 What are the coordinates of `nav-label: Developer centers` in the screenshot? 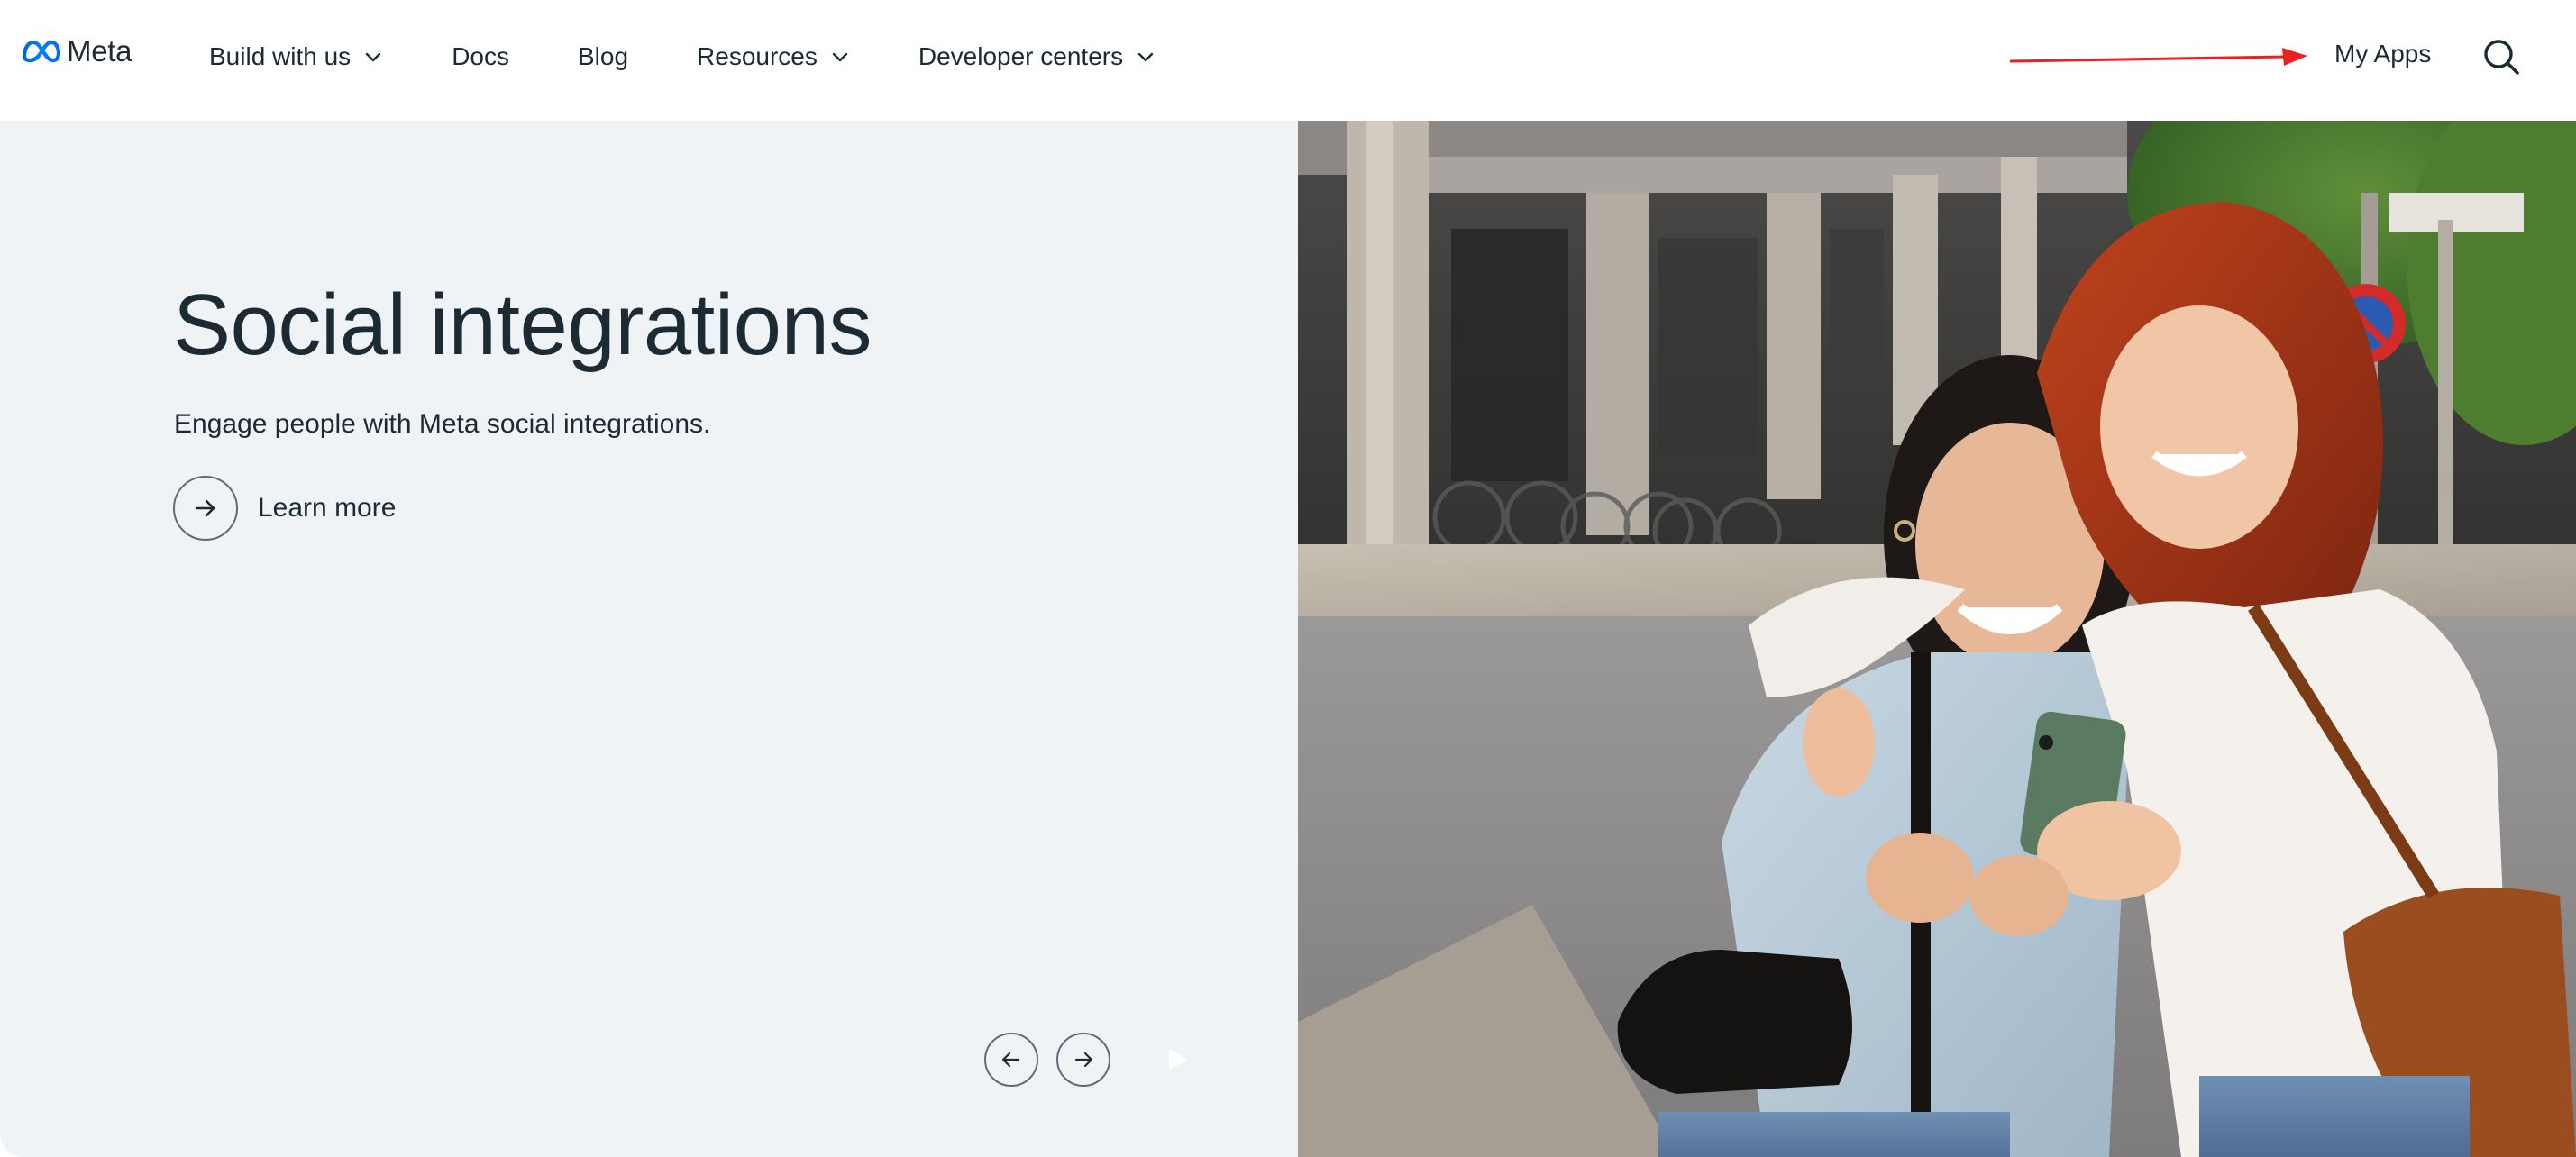 It's located at (1021, 56).